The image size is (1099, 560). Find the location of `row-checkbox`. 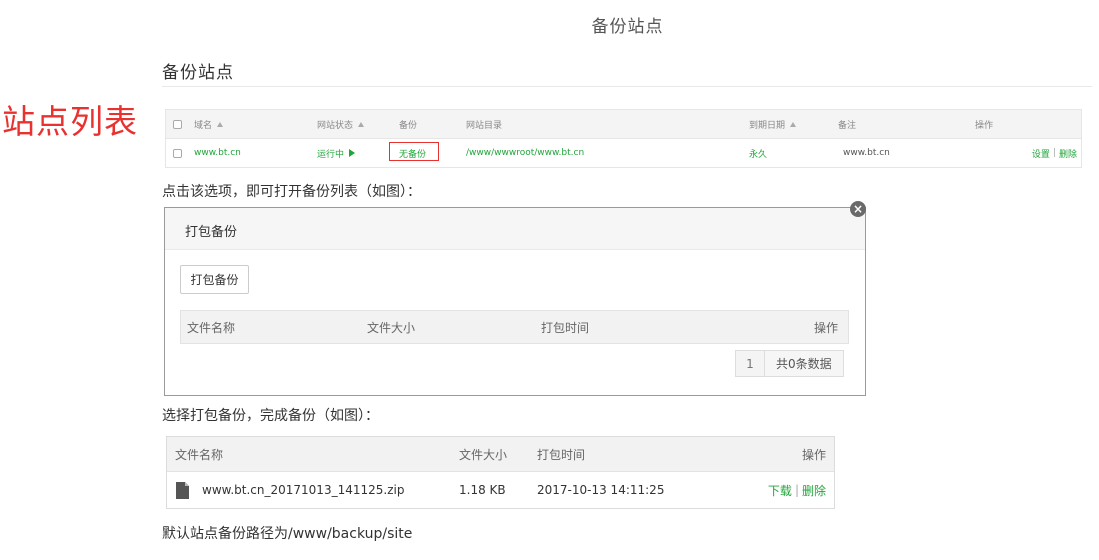

row-checkbox is located at coordinates (177, 153).